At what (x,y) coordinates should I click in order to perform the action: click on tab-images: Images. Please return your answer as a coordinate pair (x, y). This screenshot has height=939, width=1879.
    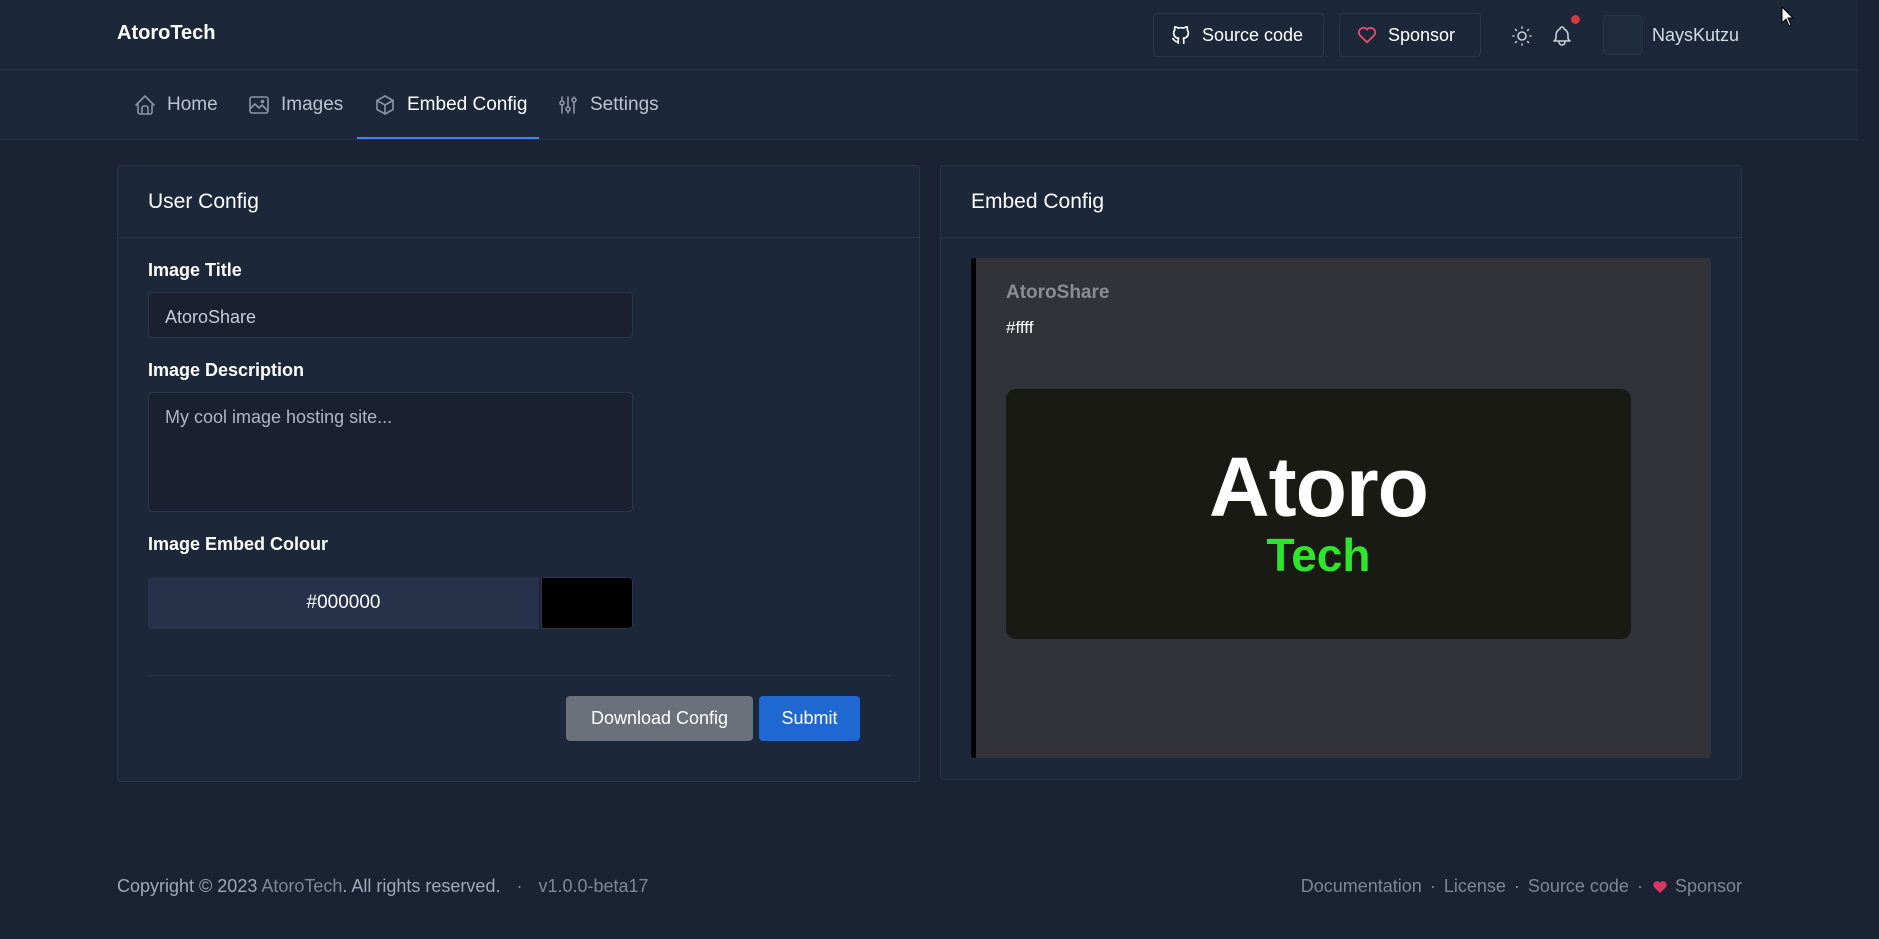
    Looking at the image, I should click on (295, 105).